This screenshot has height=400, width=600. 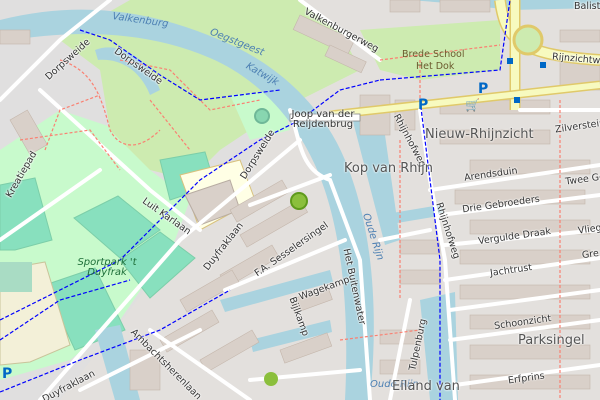 I want to click on street-label-gre: Gre, so click(x=590, y=254).